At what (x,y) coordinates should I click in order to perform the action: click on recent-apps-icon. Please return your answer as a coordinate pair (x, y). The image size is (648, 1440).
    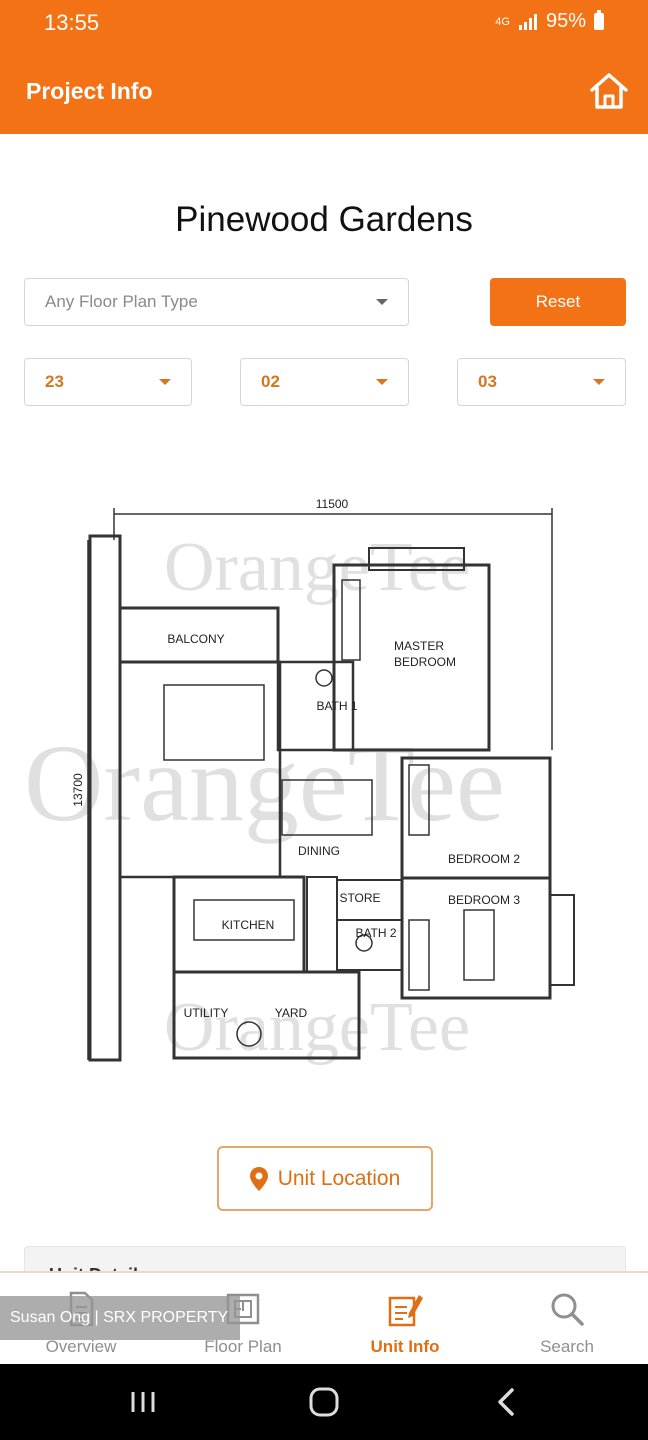
    Looking at the image, I should click on (143, 1402).